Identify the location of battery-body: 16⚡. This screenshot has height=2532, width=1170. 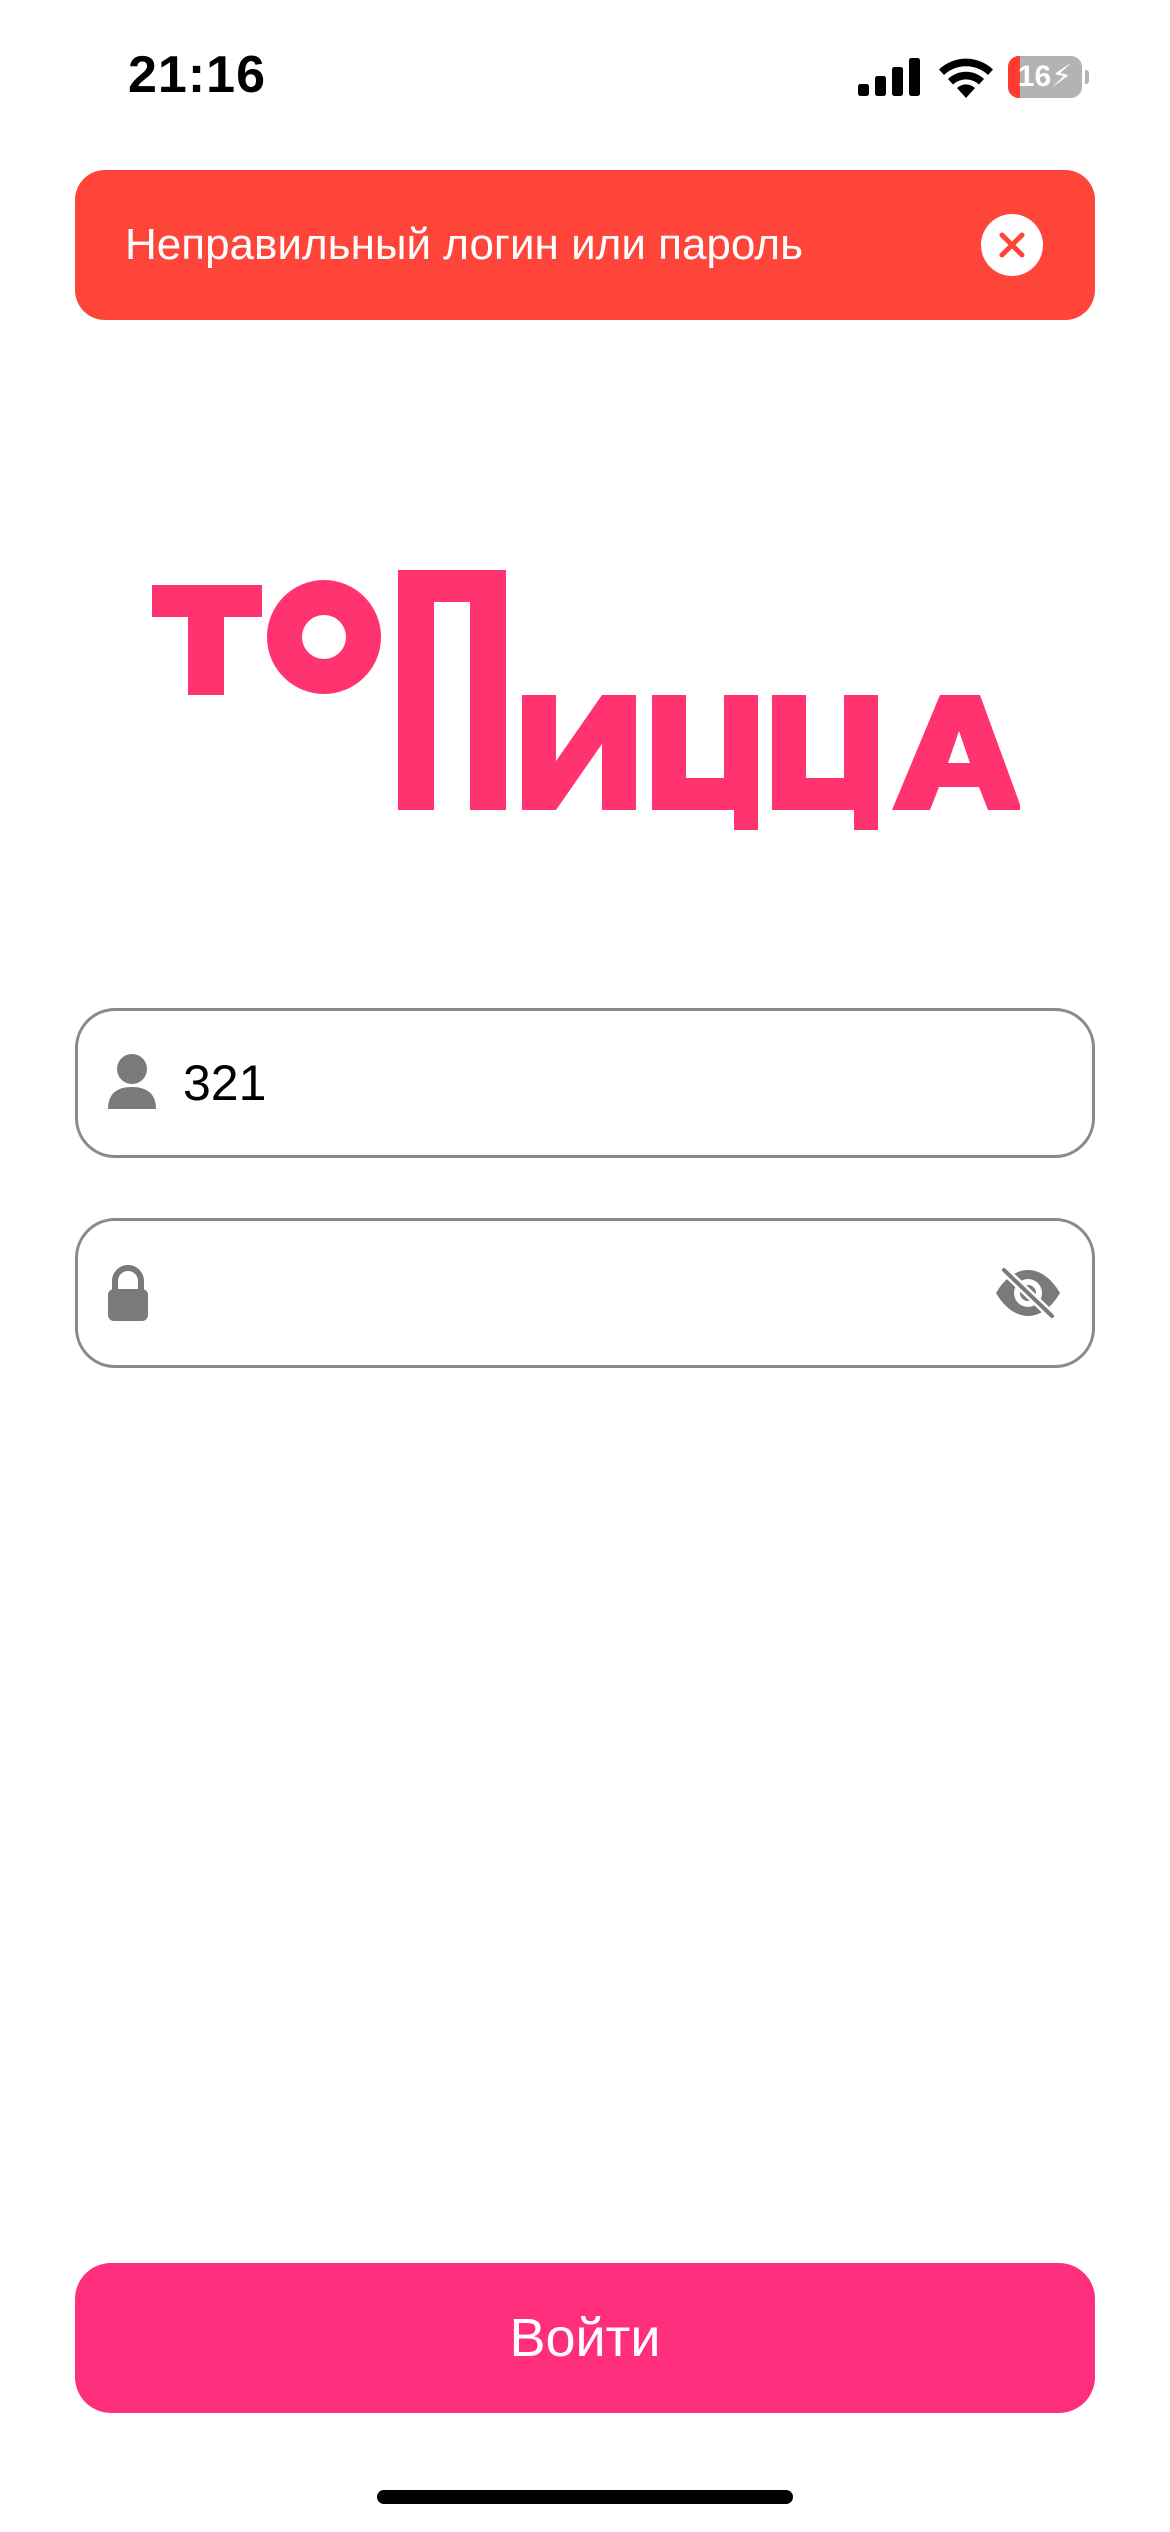
(1045, 77).